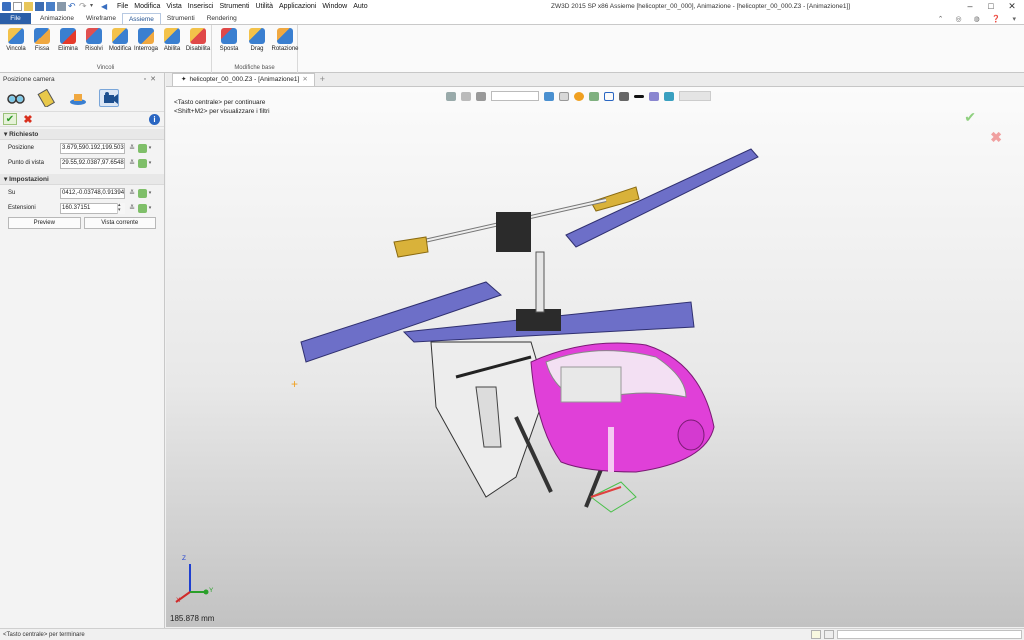 Image resolution: width=1024 pixels, height=640 pixels. Describe the element at coordinates (57, 18) in the screenshot. I see `tab-animazione: Animazione` at that location.